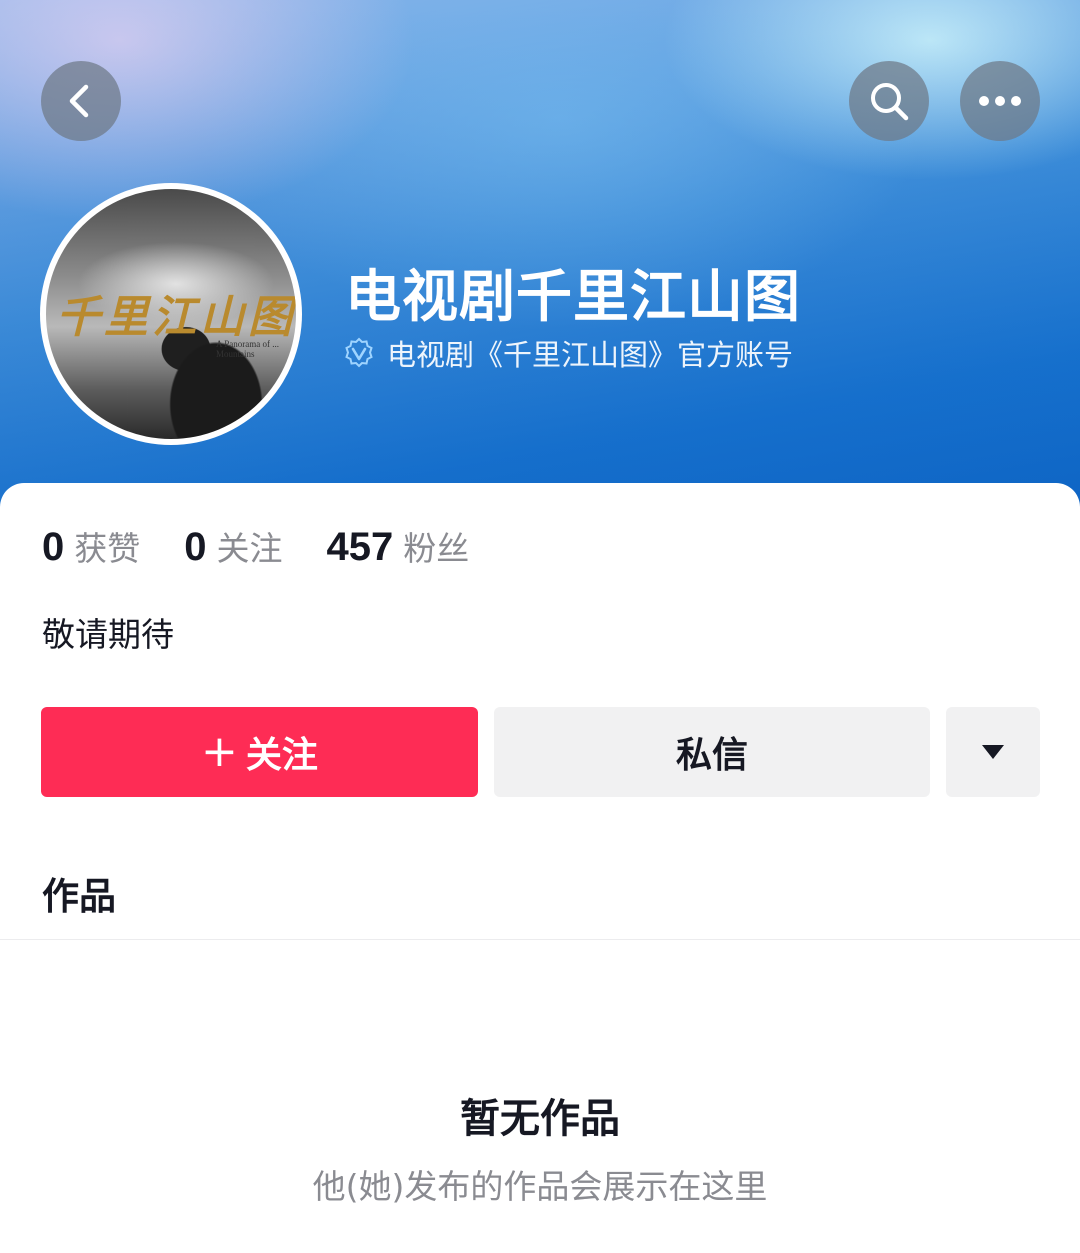 The image size is (1080, 1253). What do you see at coordinates (108, 634) in the screenshot?
I see `profile-bio: 敬请期待` at bounding box center [108, 634].